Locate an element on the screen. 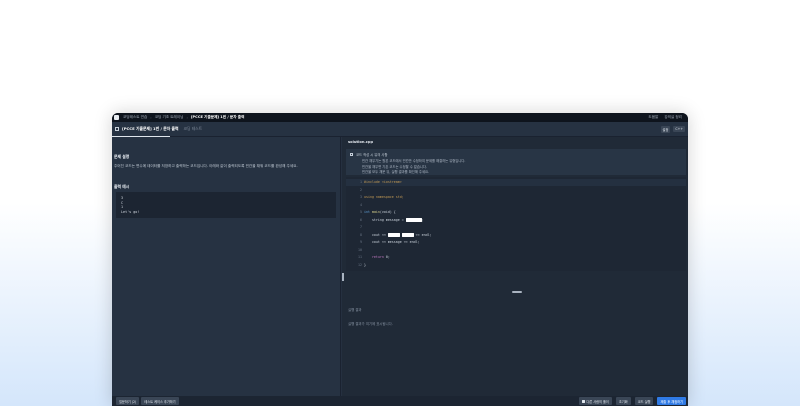 The width and height of the screenshot is (800, 406). breadcrumb-2: 코딩 기초 트레이닝 is located at coordinates (169, 117).